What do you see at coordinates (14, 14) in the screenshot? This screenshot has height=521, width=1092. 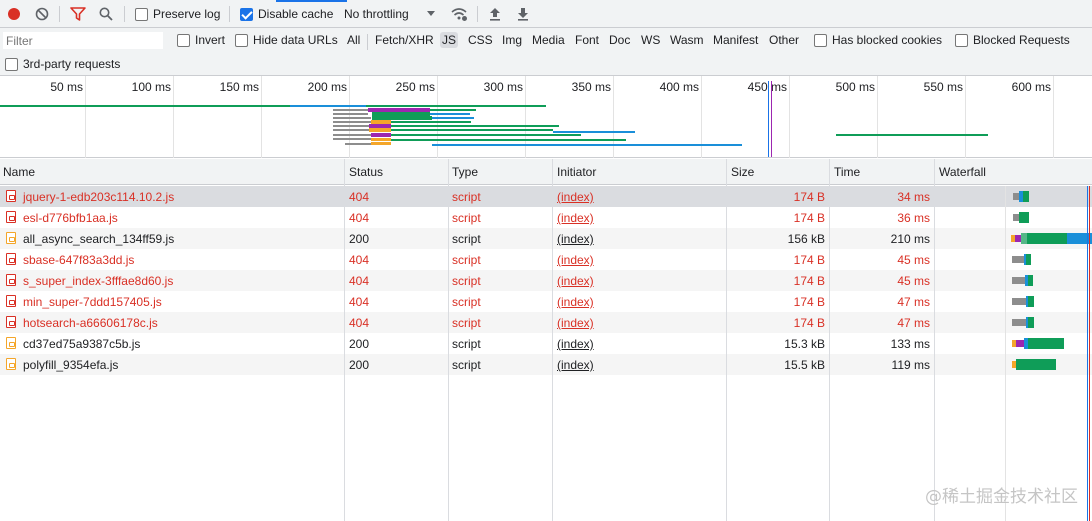 I see `record-icon` at bounding box center [14, 14].